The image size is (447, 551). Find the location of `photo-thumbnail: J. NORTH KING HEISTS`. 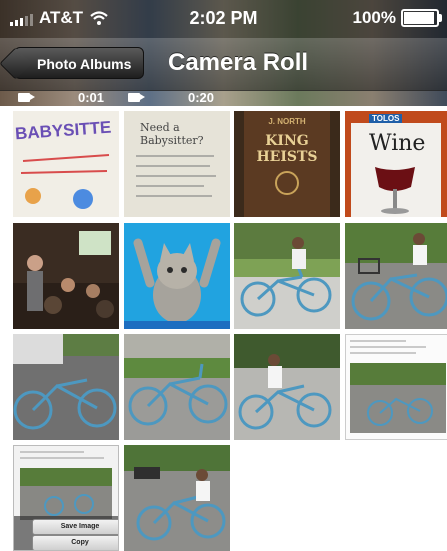

photo-thumbnail: J. NORTH KING HEISTS is located at coordinates (287, 164).